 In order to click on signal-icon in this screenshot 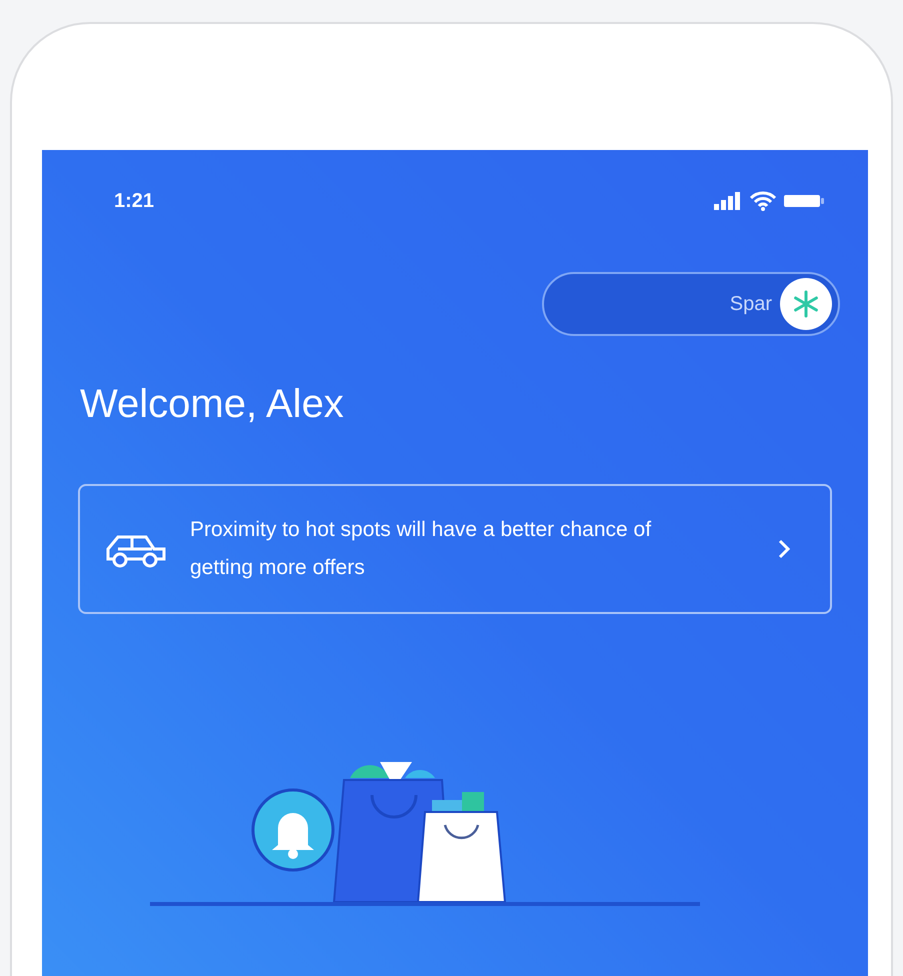, I will do `click(728, 201)`.